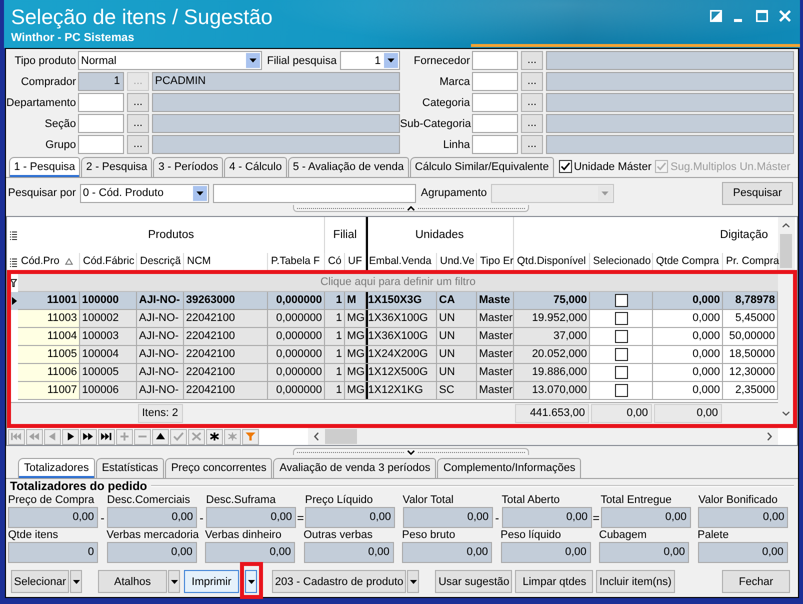  I want to click on scroll-up-icon, so click(786, 225).